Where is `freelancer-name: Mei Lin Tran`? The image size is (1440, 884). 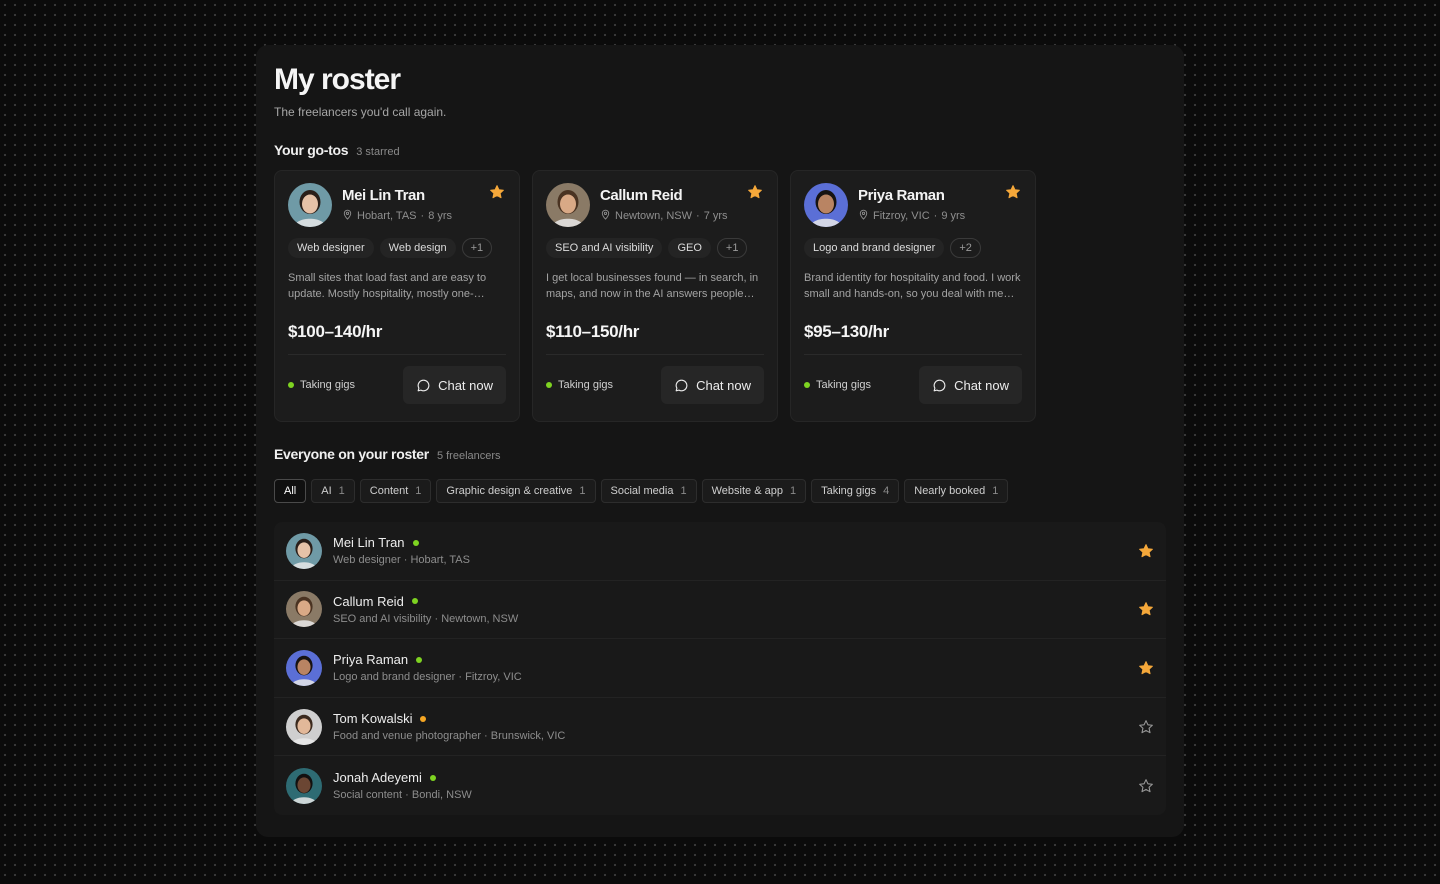
freelancer-name: Mei Lin Tran is located at coordinates (369, 543).